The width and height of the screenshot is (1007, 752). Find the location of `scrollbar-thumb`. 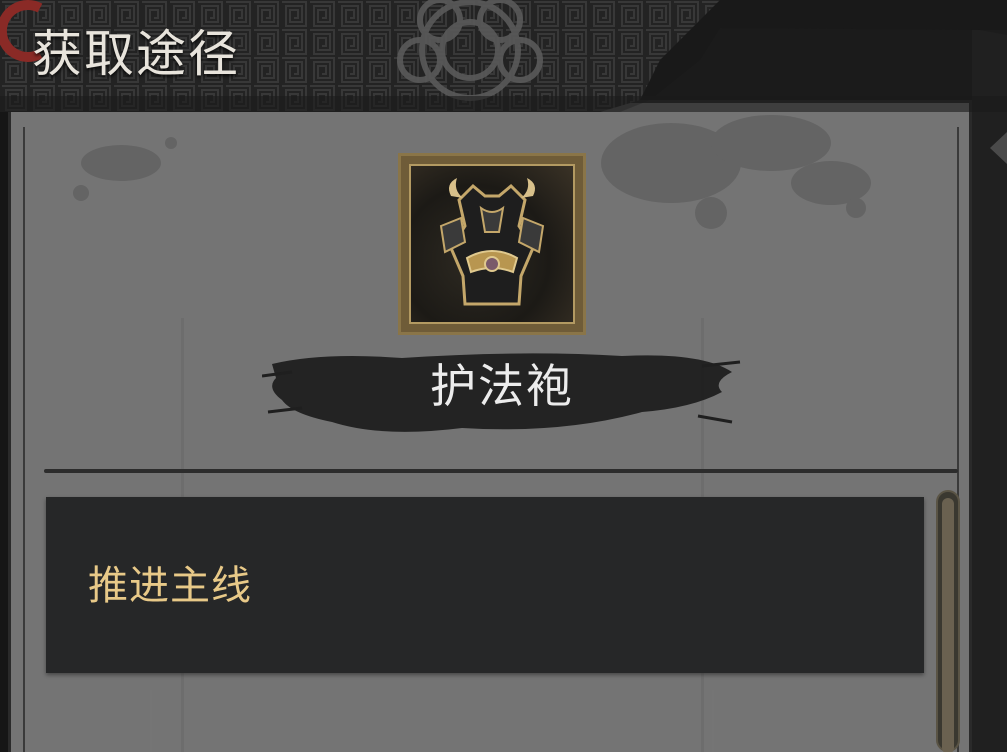

scrollbar-thumb is located at coordinates (948, 625).